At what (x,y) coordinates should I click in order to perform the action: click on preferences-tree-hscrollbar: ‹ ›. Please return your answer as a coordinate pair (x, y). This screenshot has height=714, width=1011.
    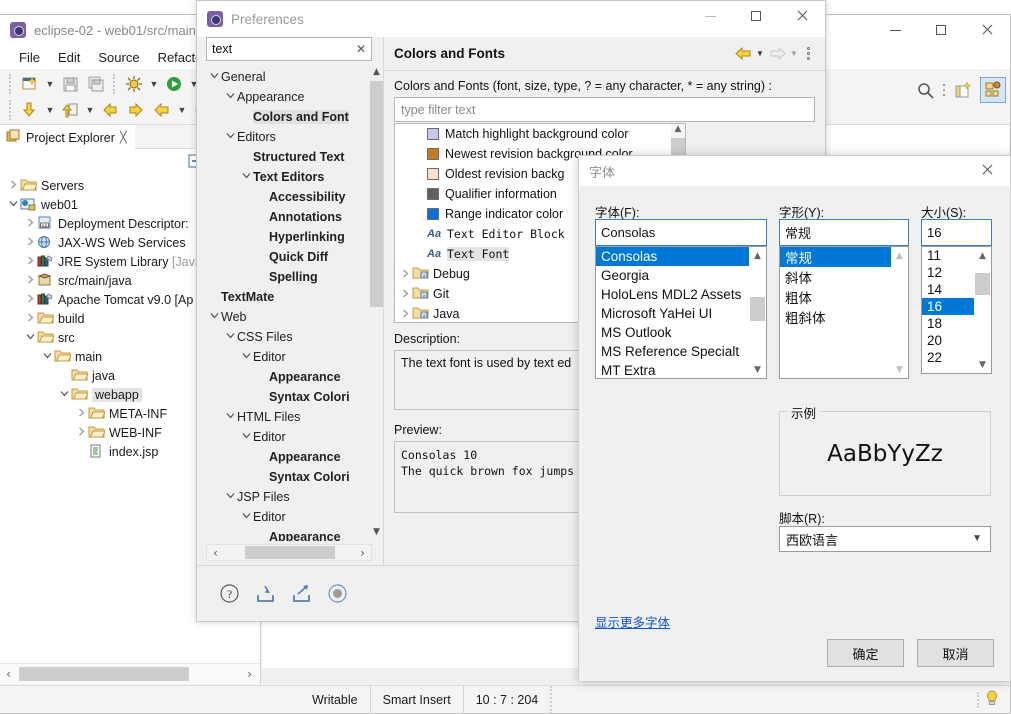
    Looking at the image, I should click on (289, 552).